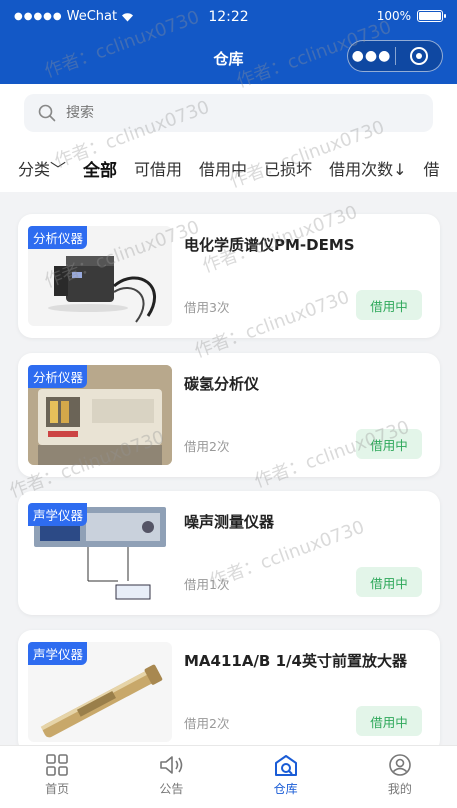  I want to click on user-icon, so click(400, 765).